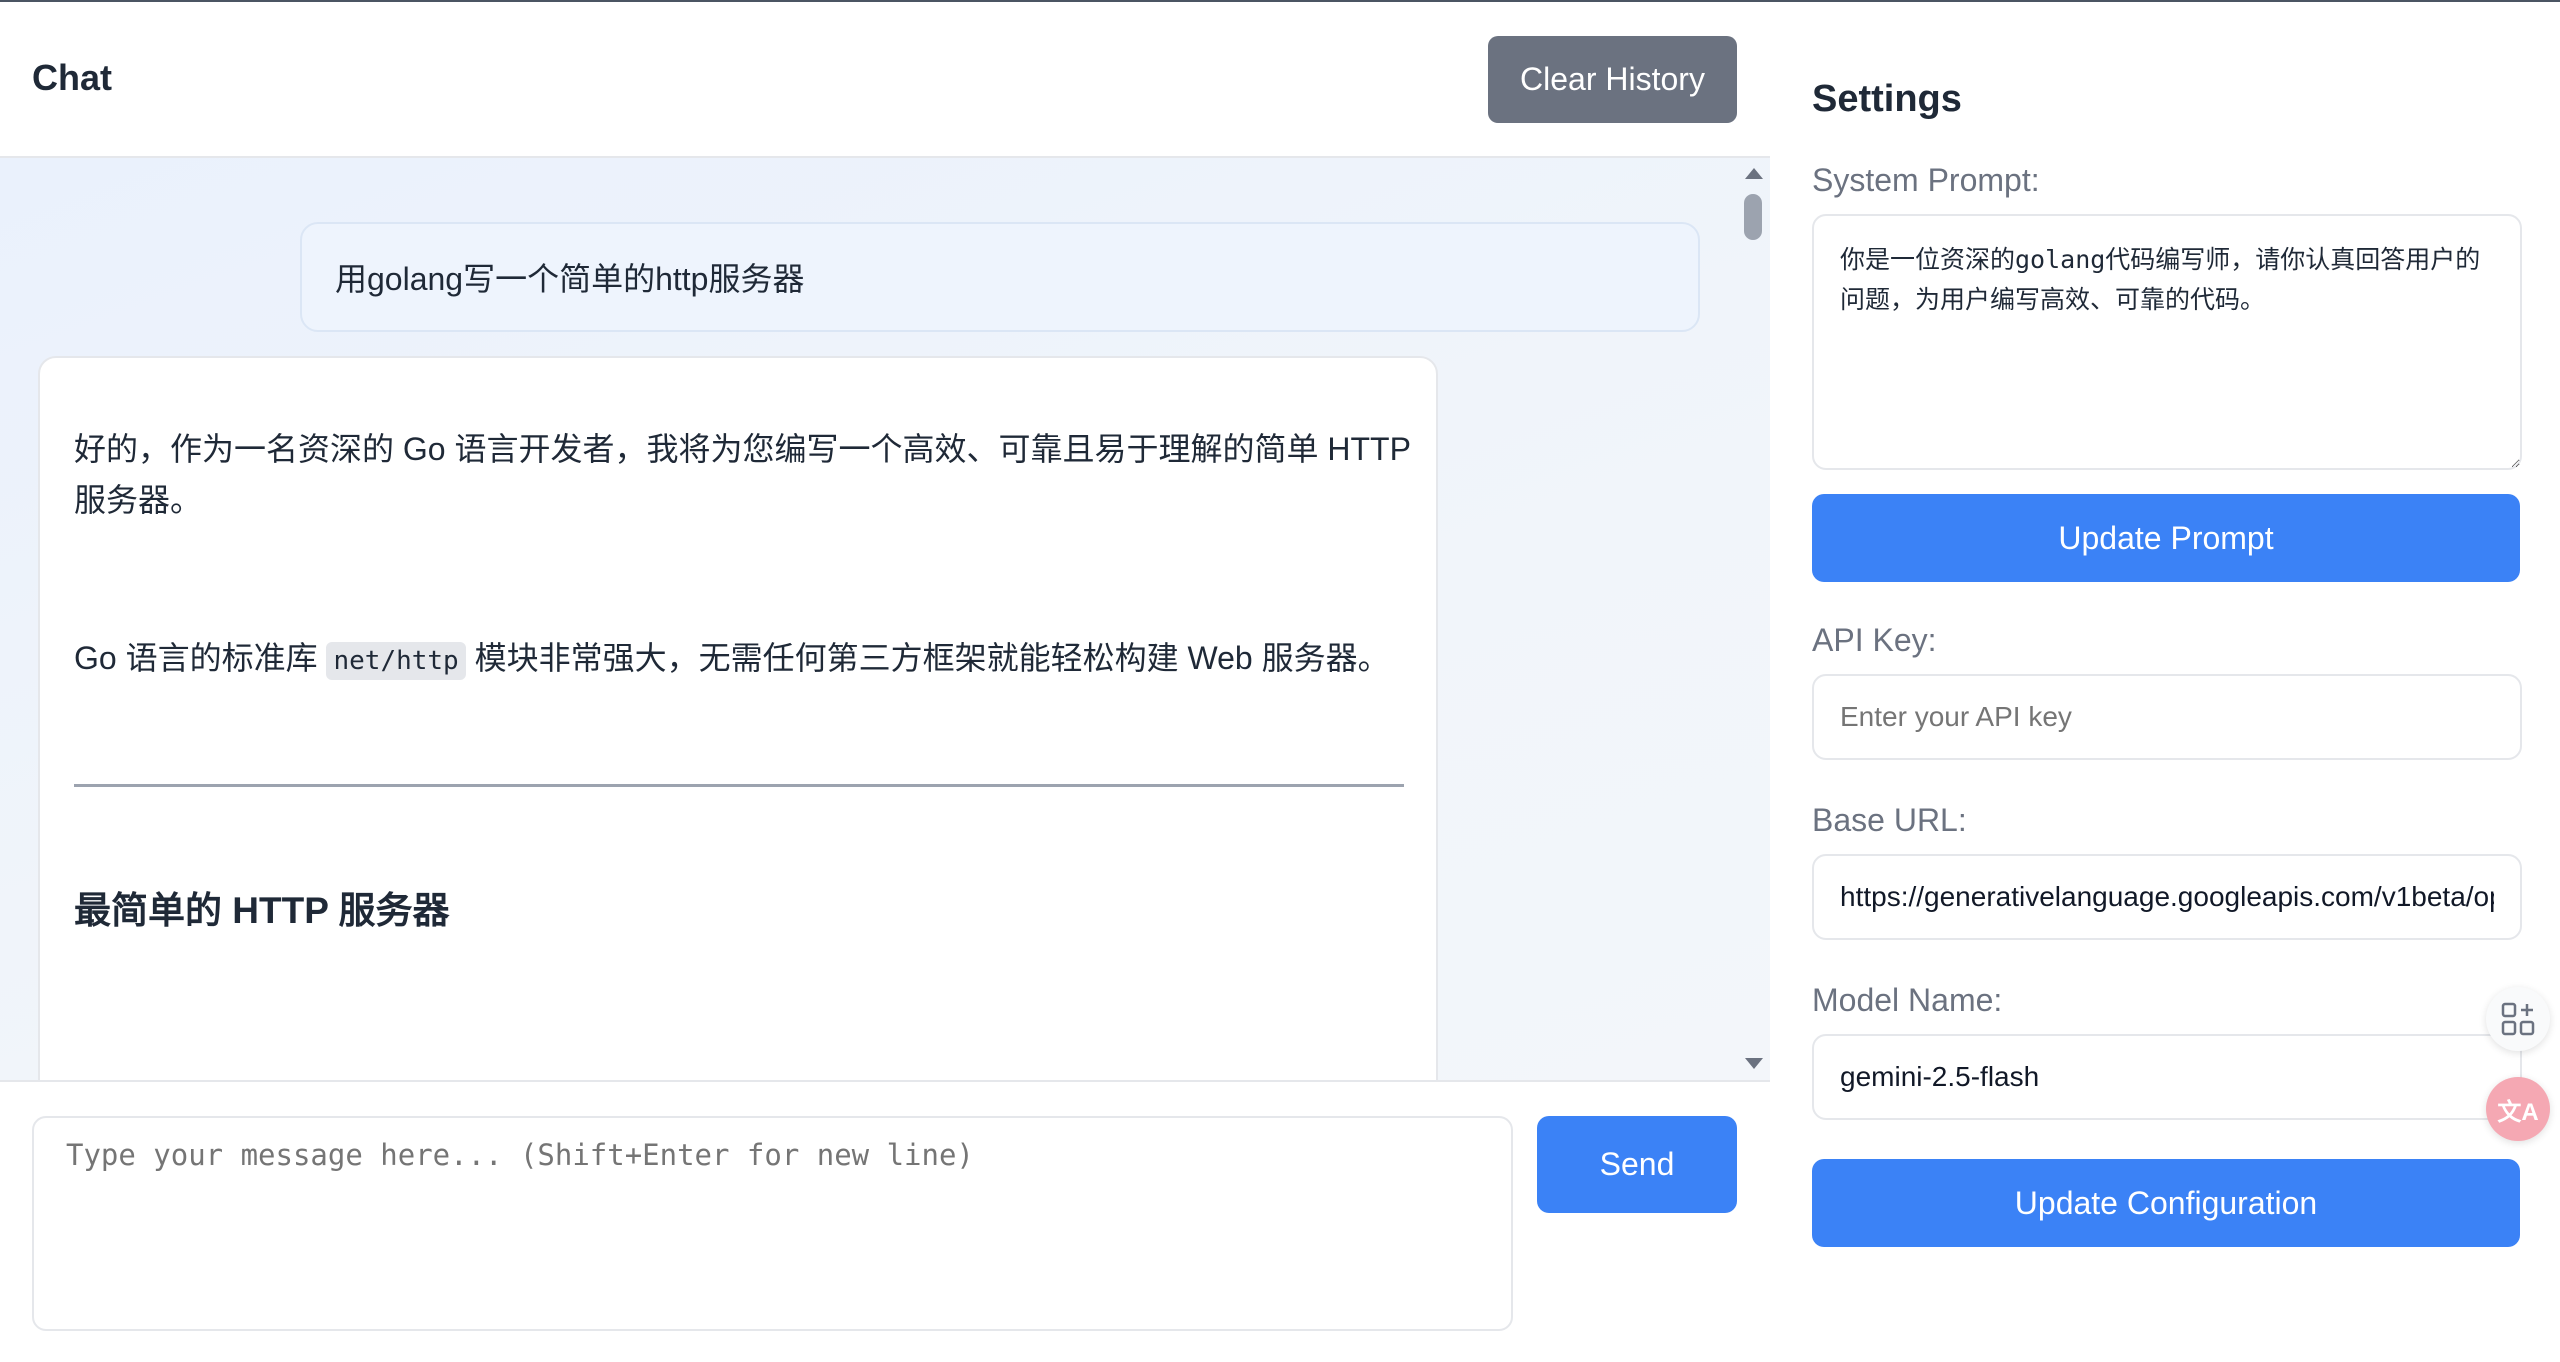  Describe the element at coordinates (1637, 1164) in the screenshot. I see `send-button: Send` at that location.